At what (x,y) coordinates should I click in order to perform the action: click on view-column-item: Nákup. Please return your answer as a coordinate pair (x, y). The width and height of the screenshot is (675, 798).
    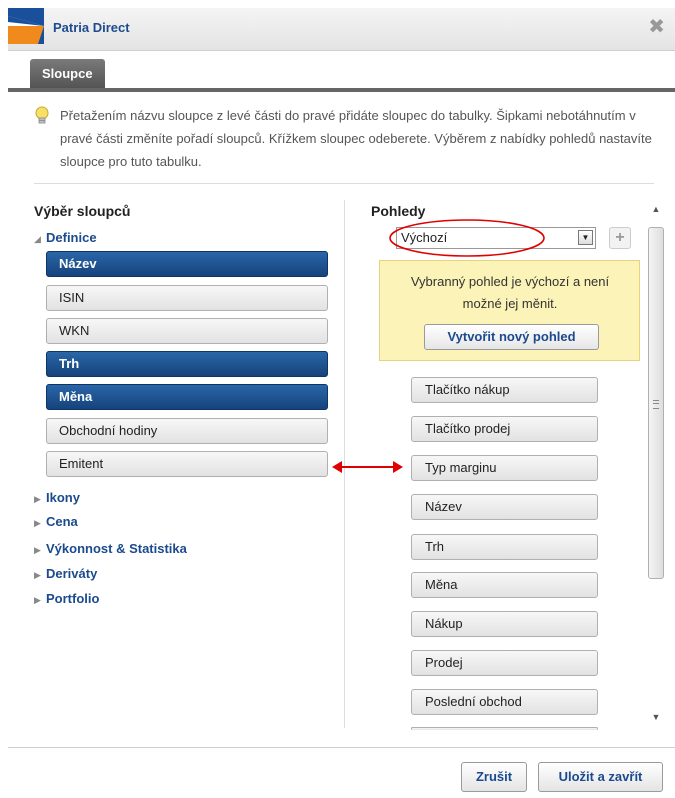
    Looking at the image, I should click on (504, 624).